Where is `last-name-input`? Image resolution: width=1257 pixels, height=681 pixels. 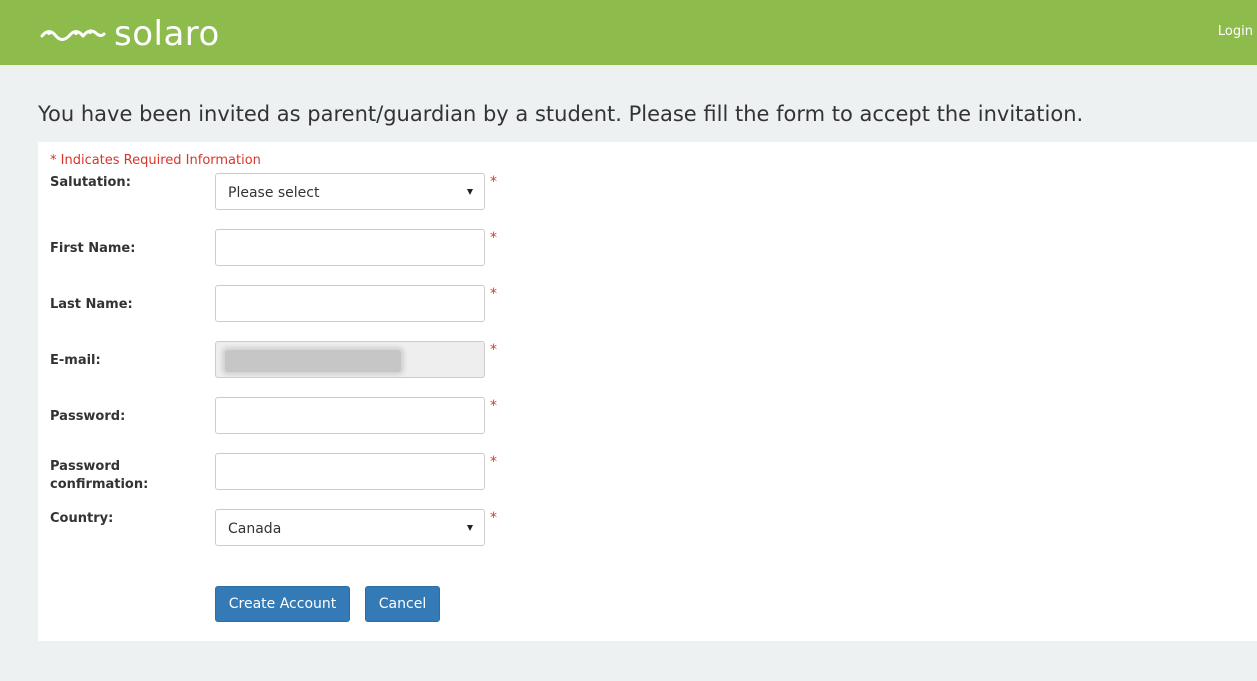
last-name-input is located at coordinates (350, 303).